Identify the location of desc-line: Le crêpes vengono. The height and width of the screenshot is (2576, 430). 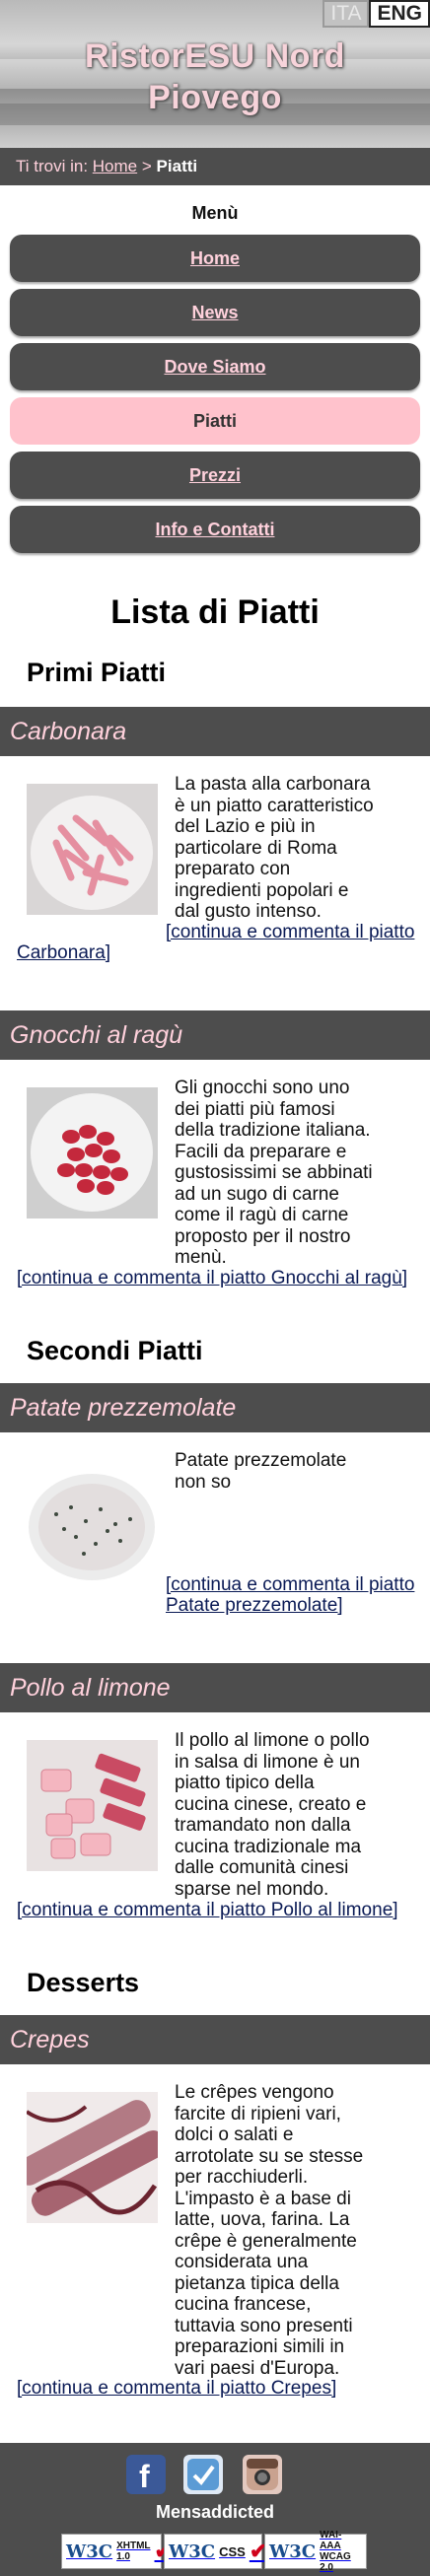
(254, 2093).